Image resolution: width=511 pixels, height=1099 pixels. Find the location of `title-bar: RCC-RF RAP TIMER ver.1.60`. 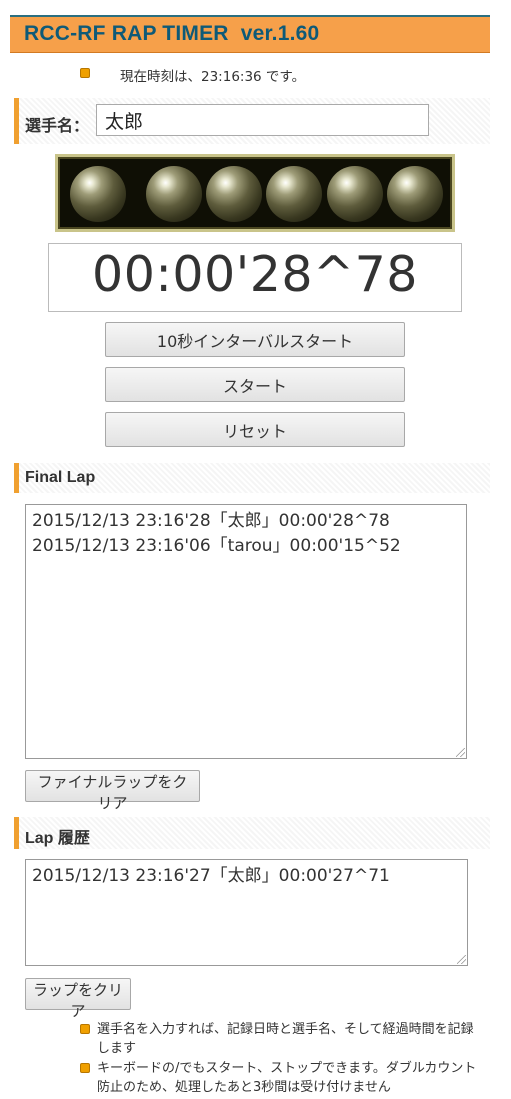

title-bar: RCC-RF RAP TIMER ver.1.60 is located at coordinates (250, 34).